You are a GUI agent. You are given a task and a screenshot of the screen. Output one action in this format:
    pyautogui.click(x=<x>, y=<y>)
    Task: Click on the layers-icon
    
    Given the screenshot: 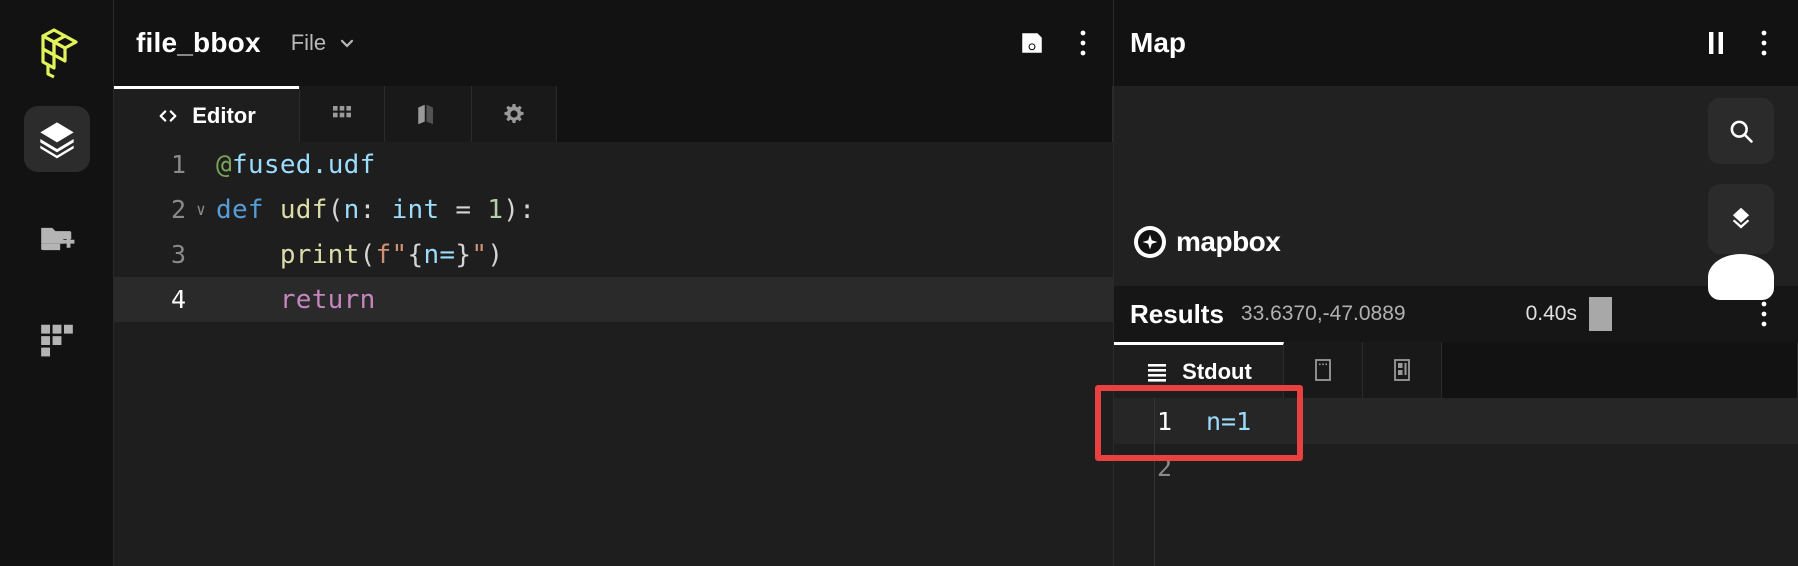 What is the action you would take?
    pyautogui.click(x=1741, y=218)
    